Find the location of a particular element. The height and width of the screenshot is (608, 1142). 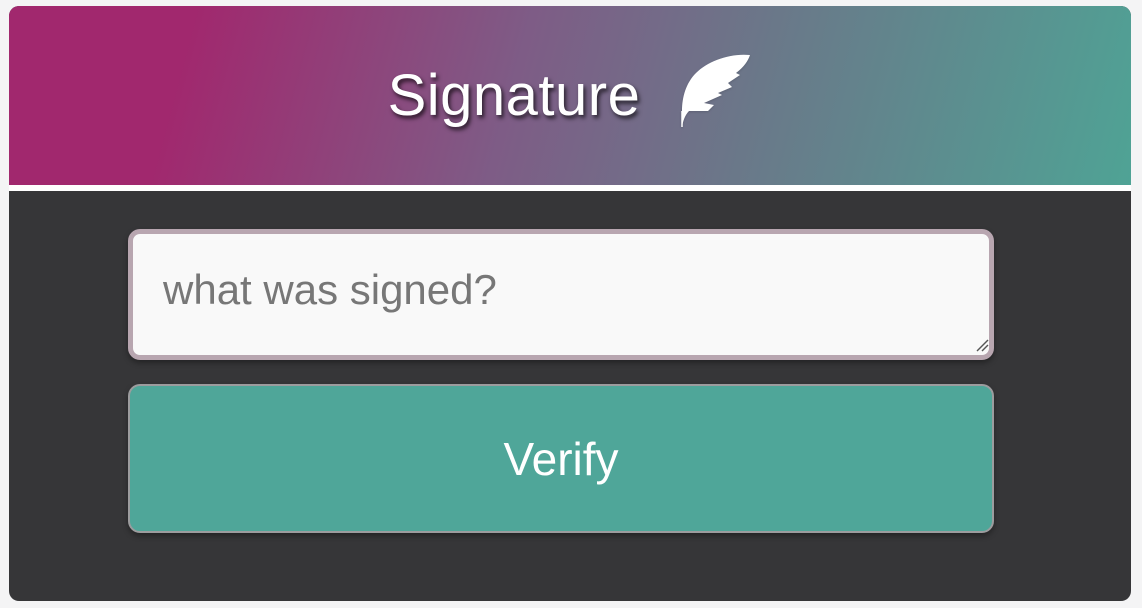

quill-icon is located at coordinates (716, 90).